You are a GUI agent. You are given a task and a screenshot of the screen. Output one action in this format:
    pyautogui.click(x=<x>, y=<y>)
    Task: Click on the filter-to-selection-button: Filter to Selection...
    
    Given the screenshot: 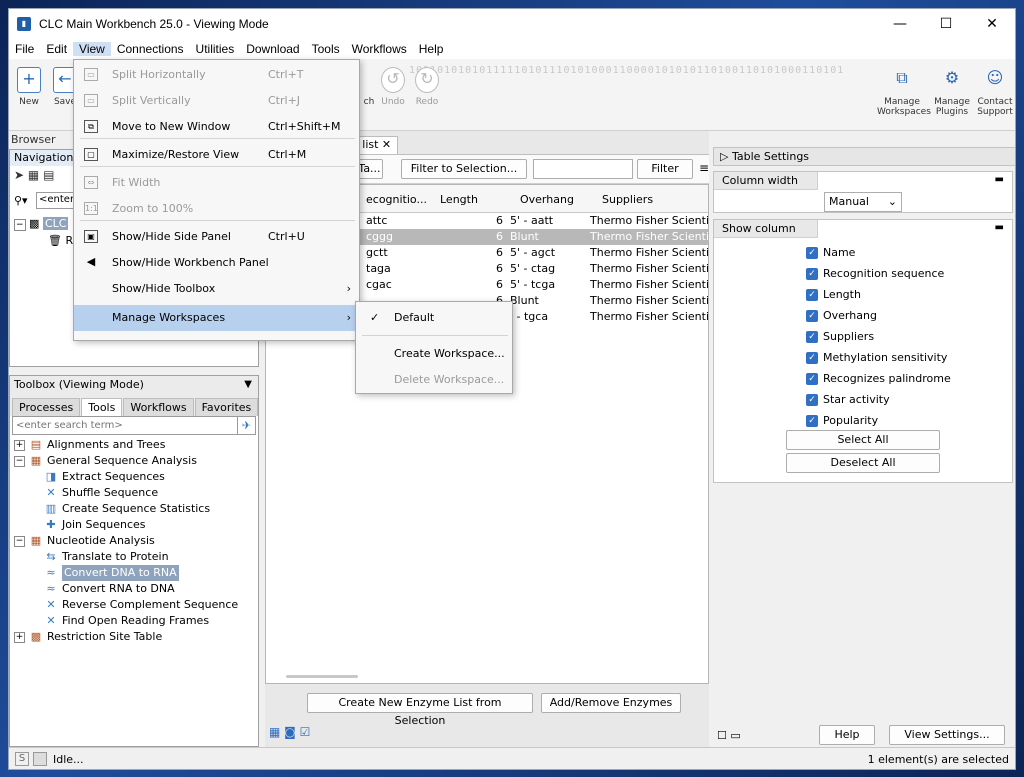 What is the action you would take?
    pyautogui.click(x=464, y=169)
    